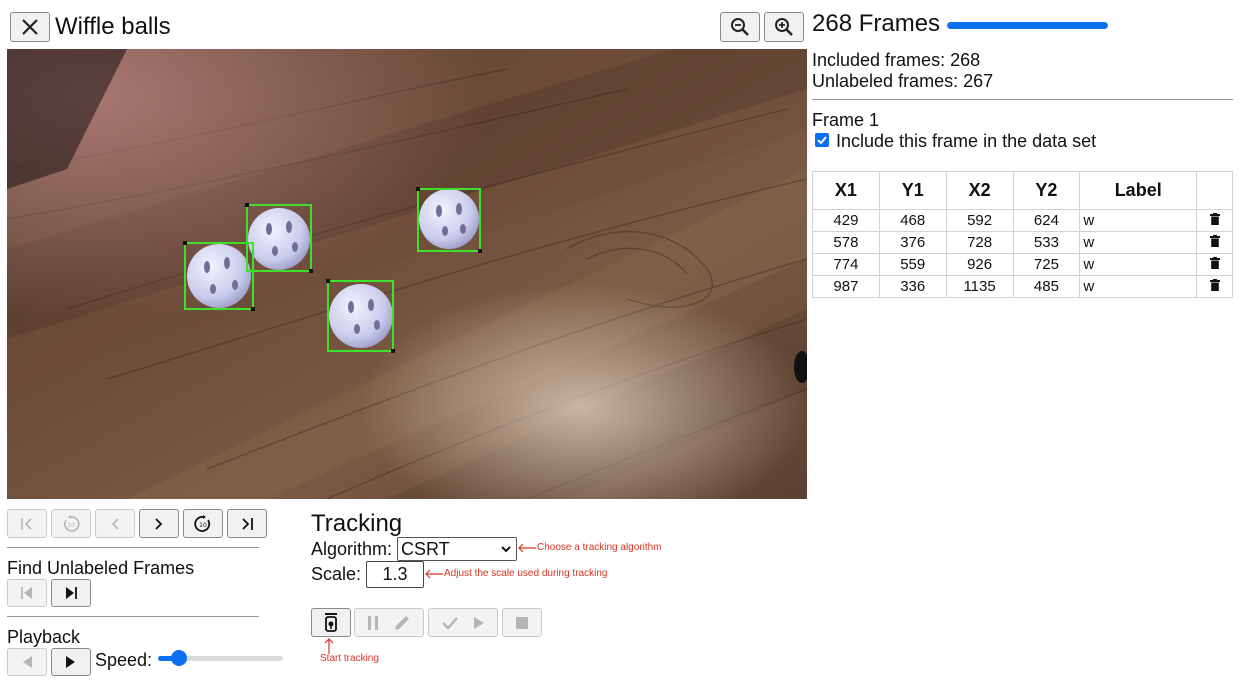  What do you see at coordinates (846, 190) in the screenshot?
I see `column-header-x1: X1` at bounding box center [846, 190].